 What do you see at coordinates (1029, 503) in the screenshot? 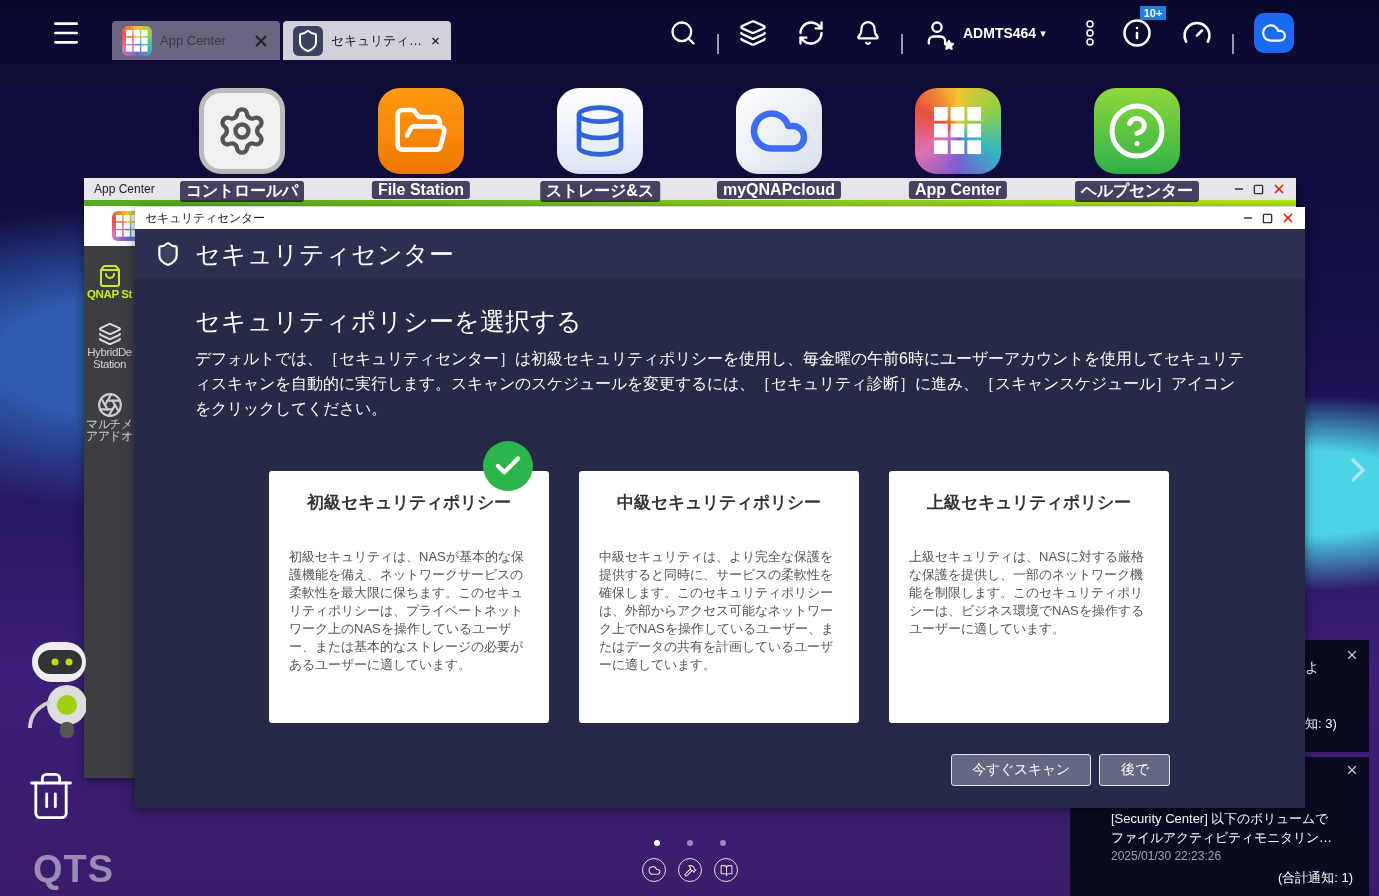
I see `policy-title: 上級セキュリティポリシー` at bounding box center [1029, 503].